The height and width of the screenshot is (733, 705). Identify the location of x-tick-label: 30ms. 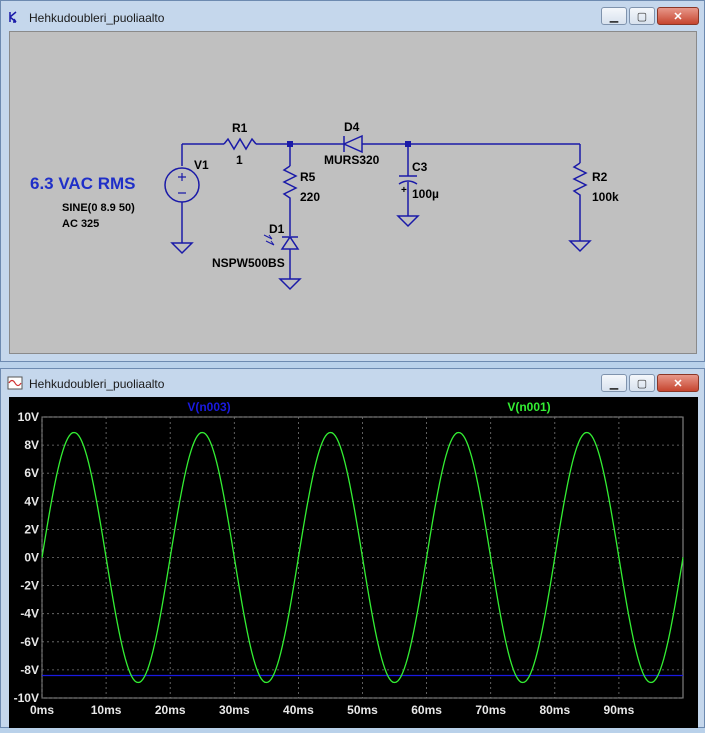
(234, 710).